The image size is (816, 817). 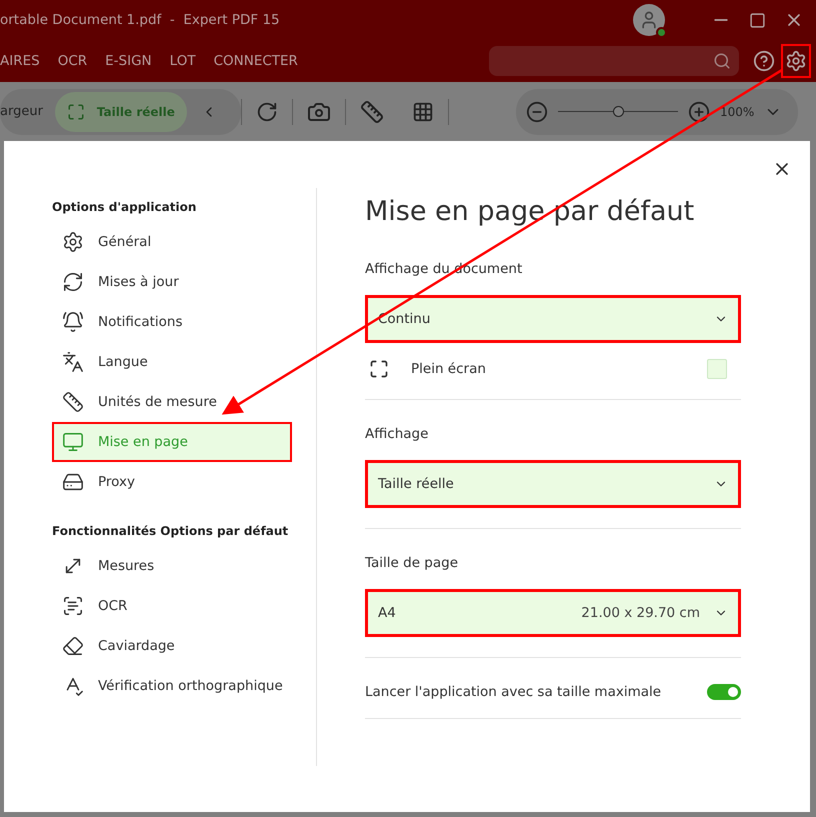 What do you see at coordinates (553, 319) in the screenshot?
I see `dropdown: Continu` at bounding box center [553, 319].